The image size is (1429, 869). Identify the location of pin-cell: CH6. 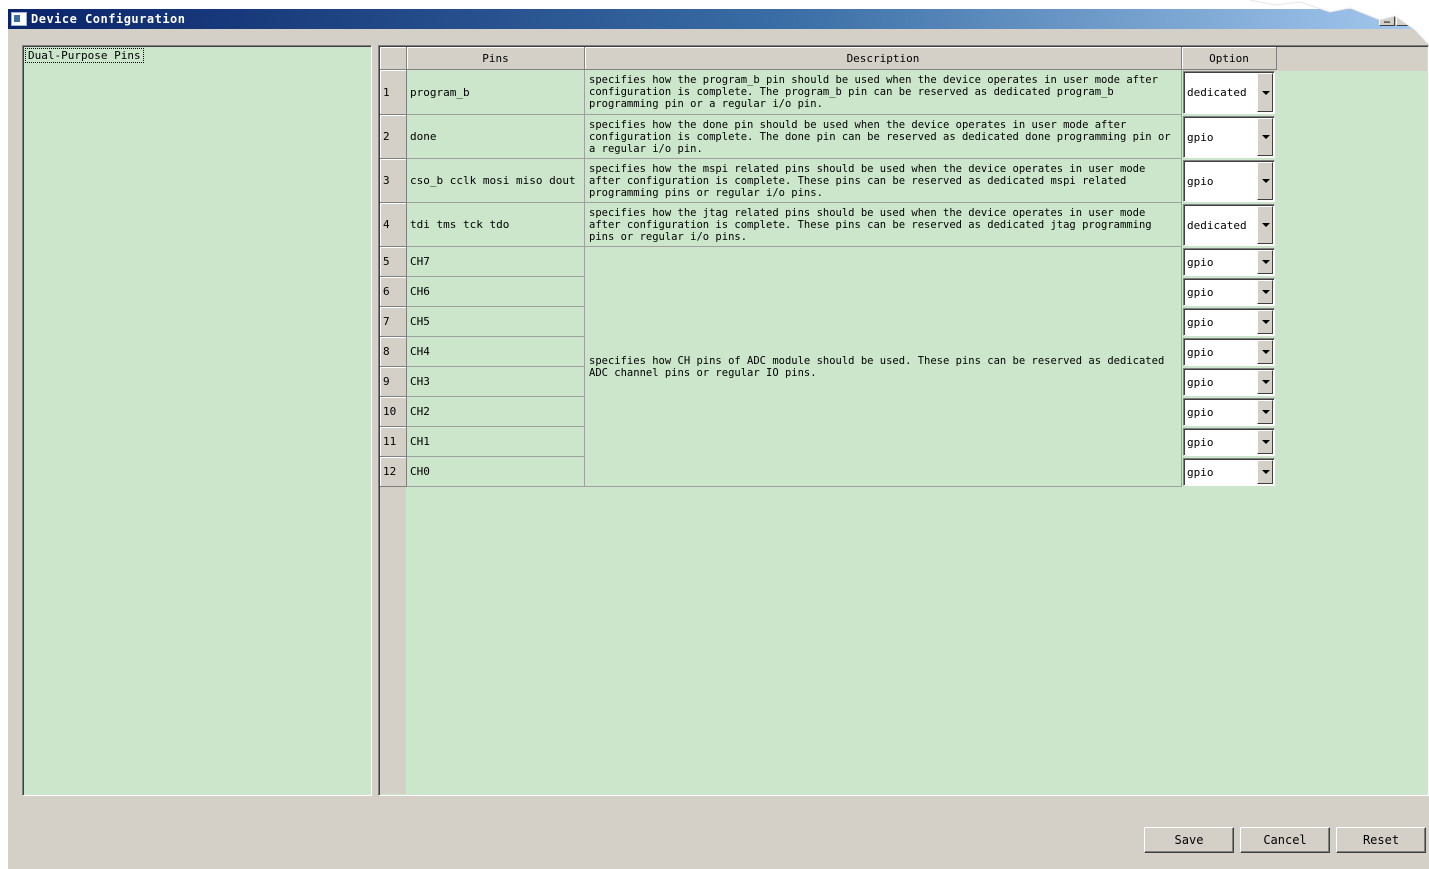
(496, 292).